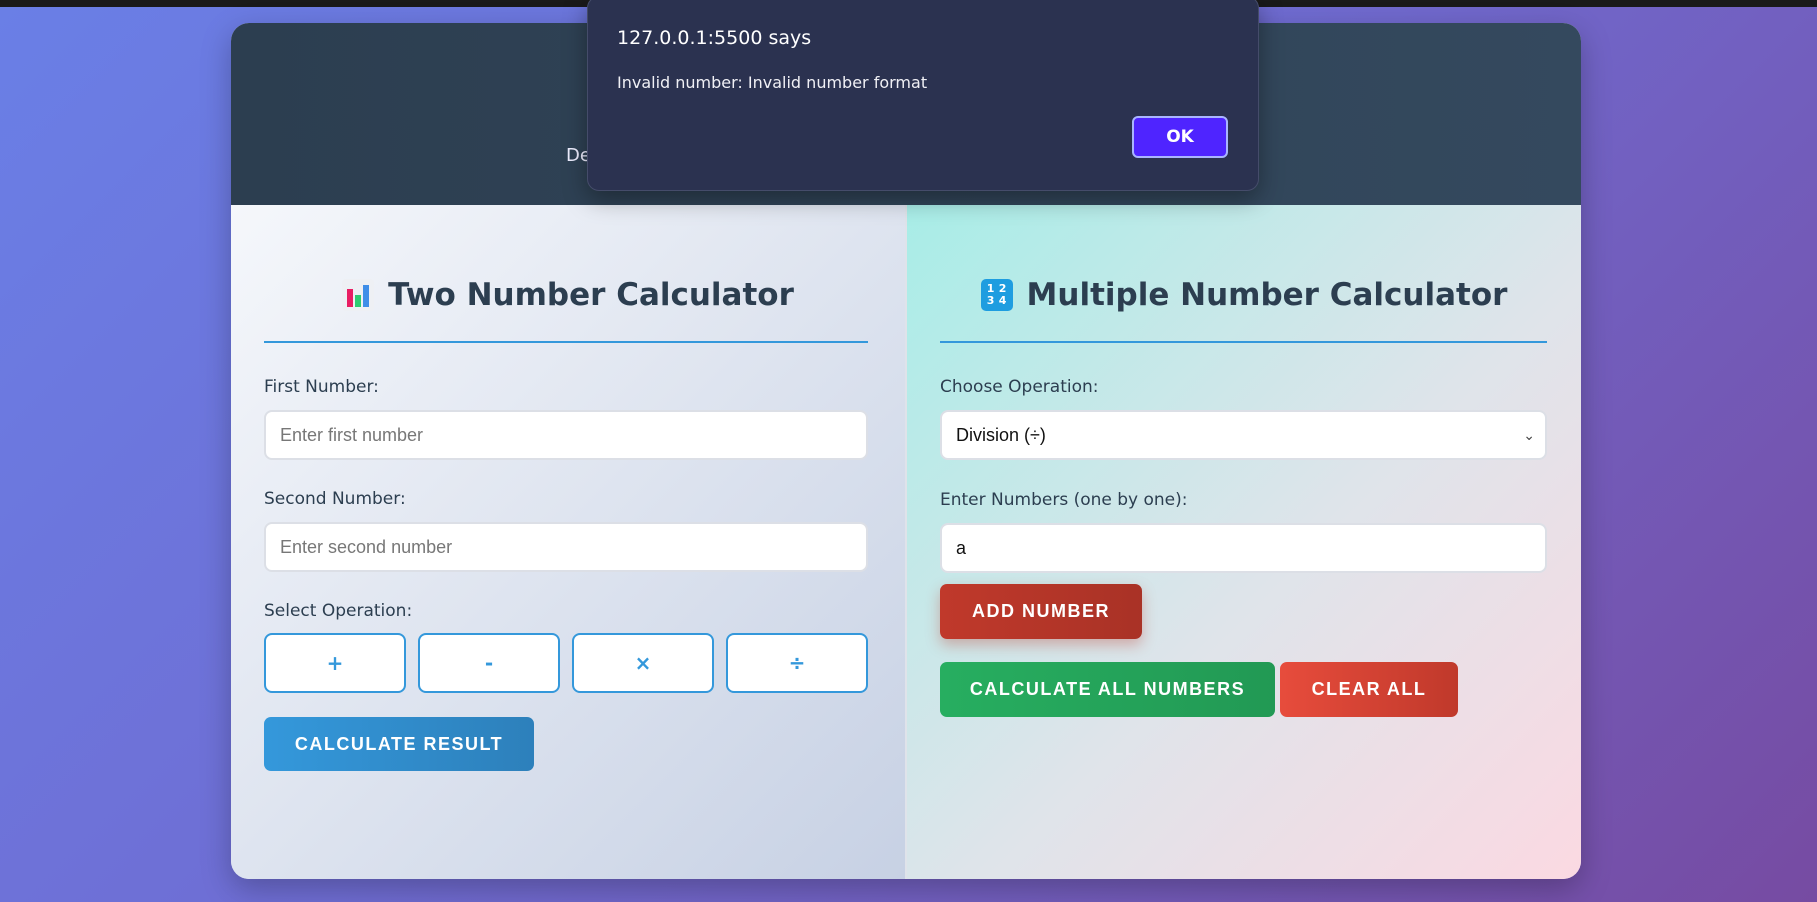 Image resolution: width=1817 pixels, height=902 pixels. What do you see at coordinates (335, 663) in the screenshot?
I see `add-operation-button: +` at bounding box center [335, 663].